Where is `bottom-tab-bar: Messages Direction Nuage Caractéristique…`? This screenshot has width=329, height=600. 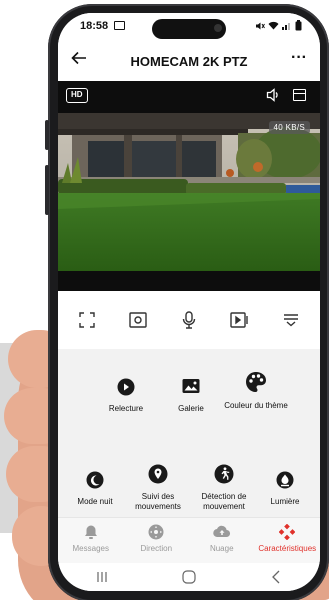 bottom-tab-bar: Messages Direction Nuage Caractéristique… is located at coordinates (189, 540).